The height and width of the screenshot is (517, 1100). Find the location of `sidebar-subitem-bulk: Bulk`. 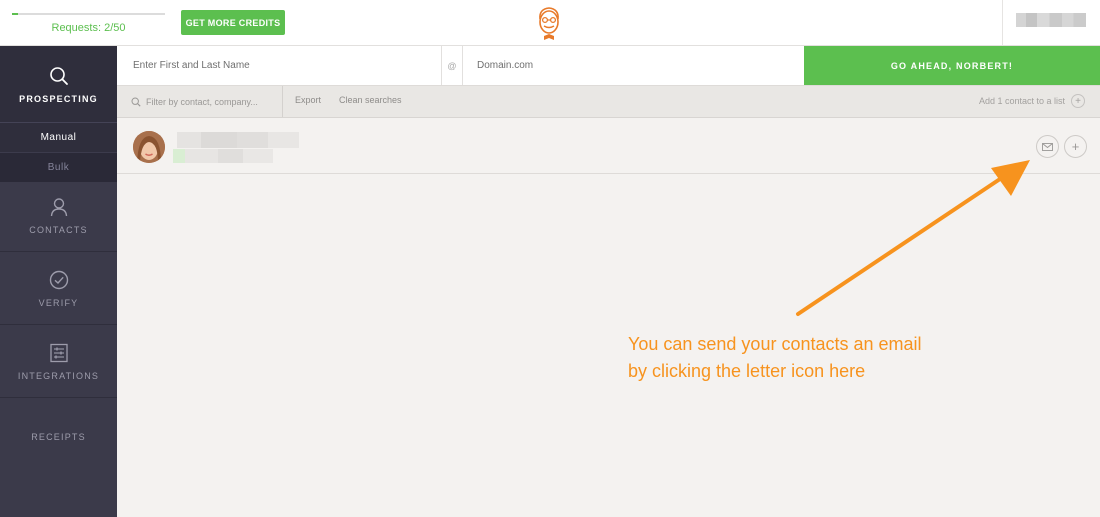

sidebar-subitem-bulk: Bulk is located at coordinates (58, 167).